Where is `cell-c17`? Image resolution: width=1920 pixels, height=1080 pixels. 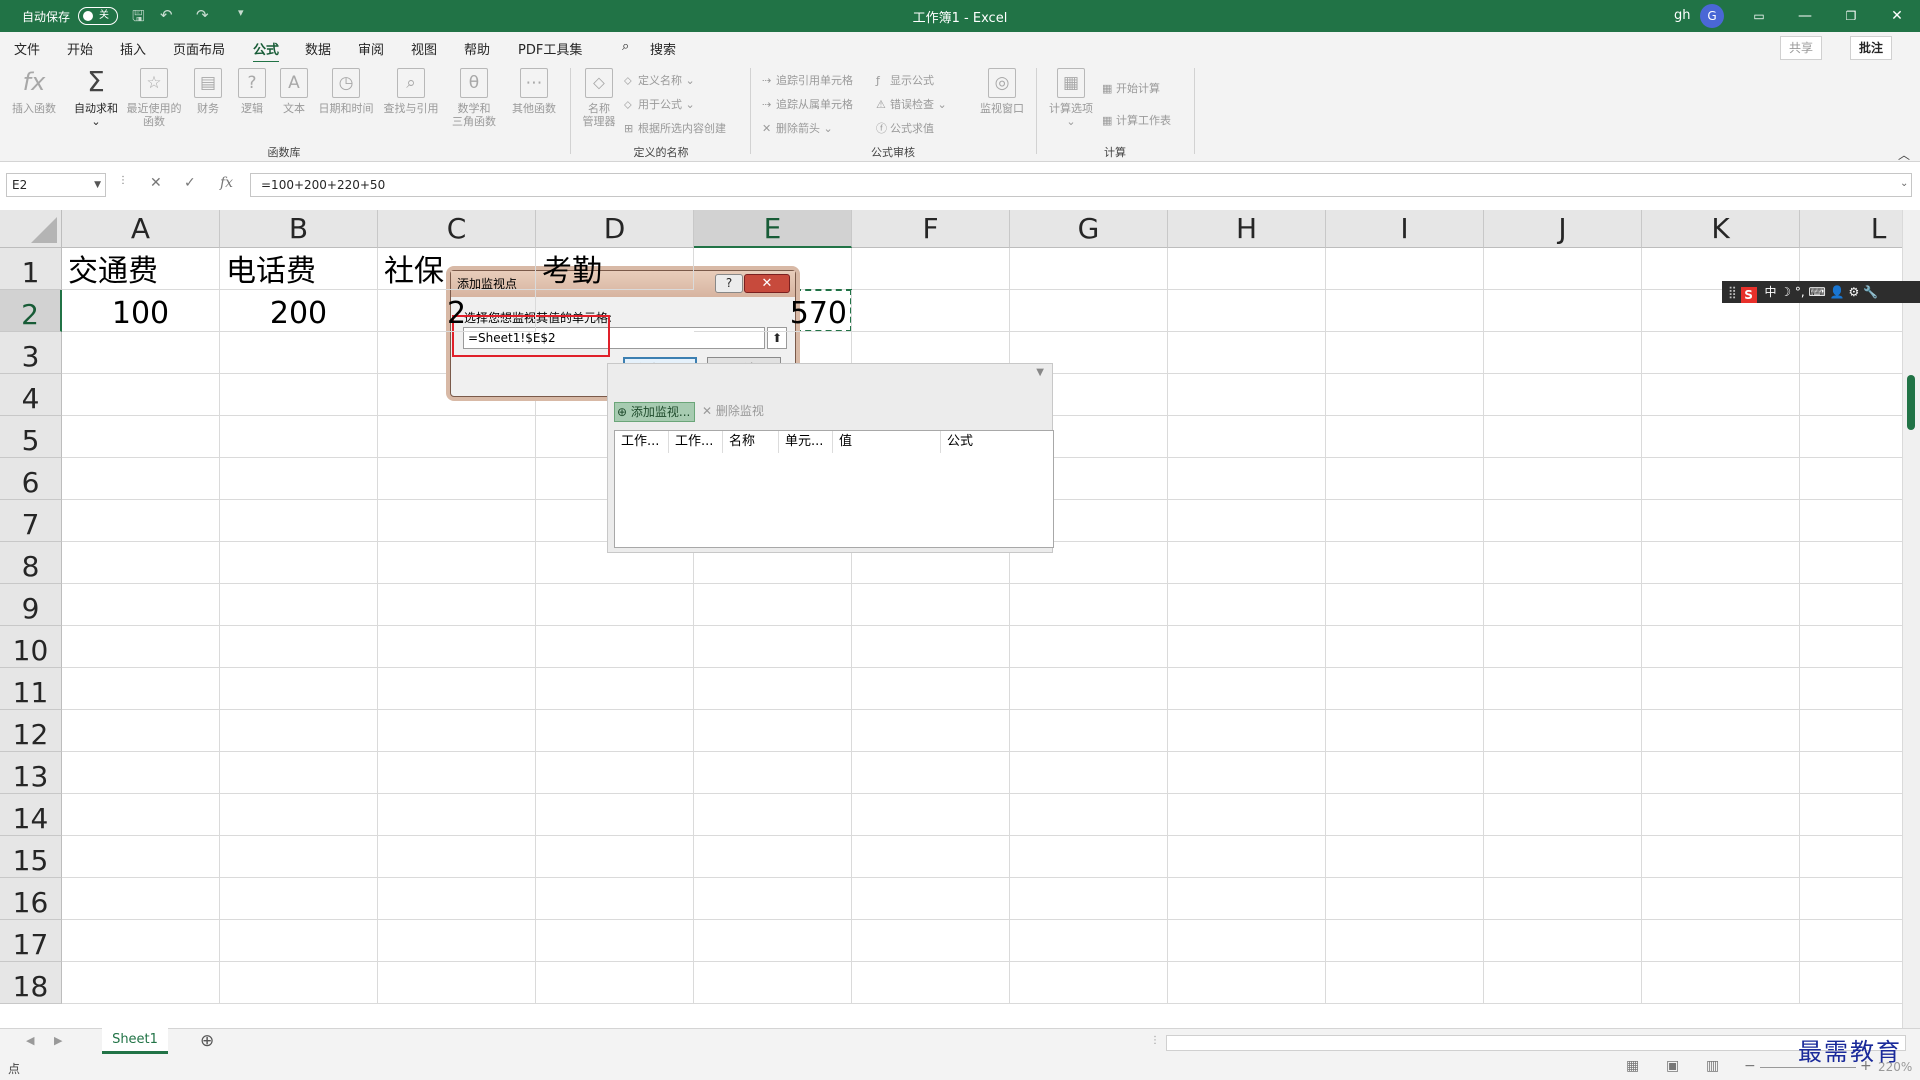
cell-c17 is located at coordinates (457, 941).